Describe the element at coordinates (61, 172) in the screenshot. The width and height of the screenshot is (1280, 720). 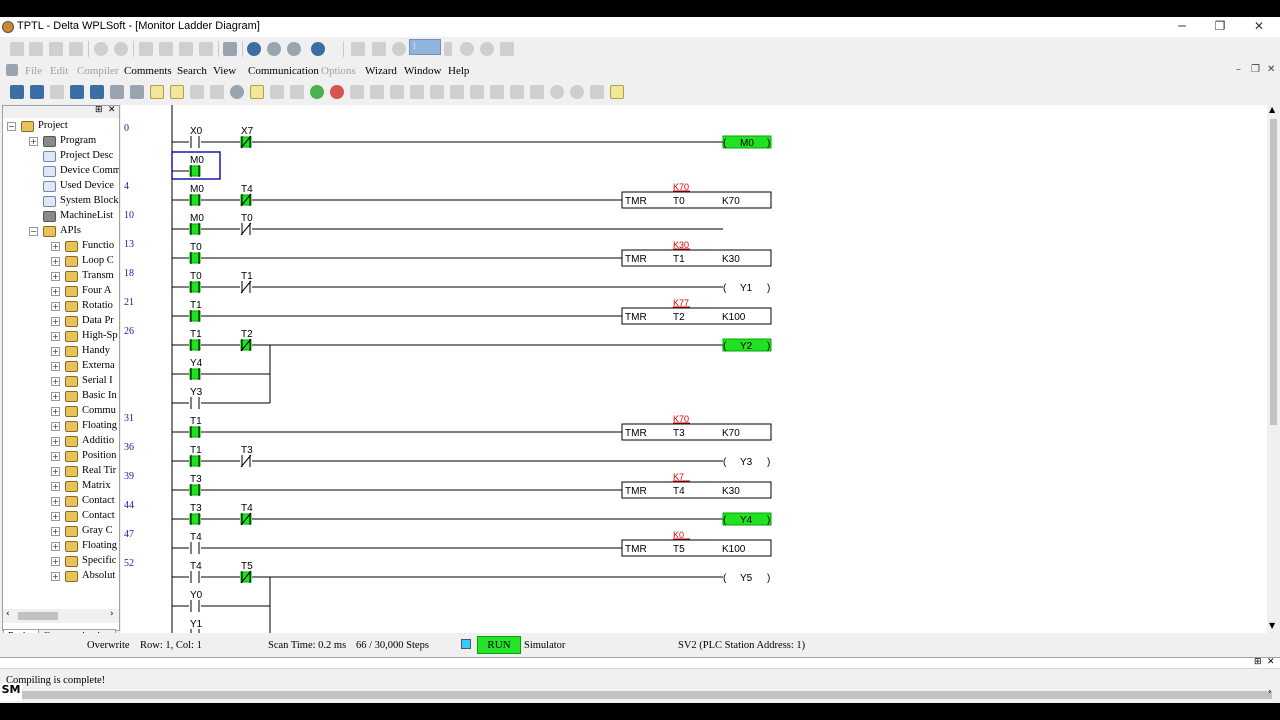
I see `tree-item: Device Comm` at that location.